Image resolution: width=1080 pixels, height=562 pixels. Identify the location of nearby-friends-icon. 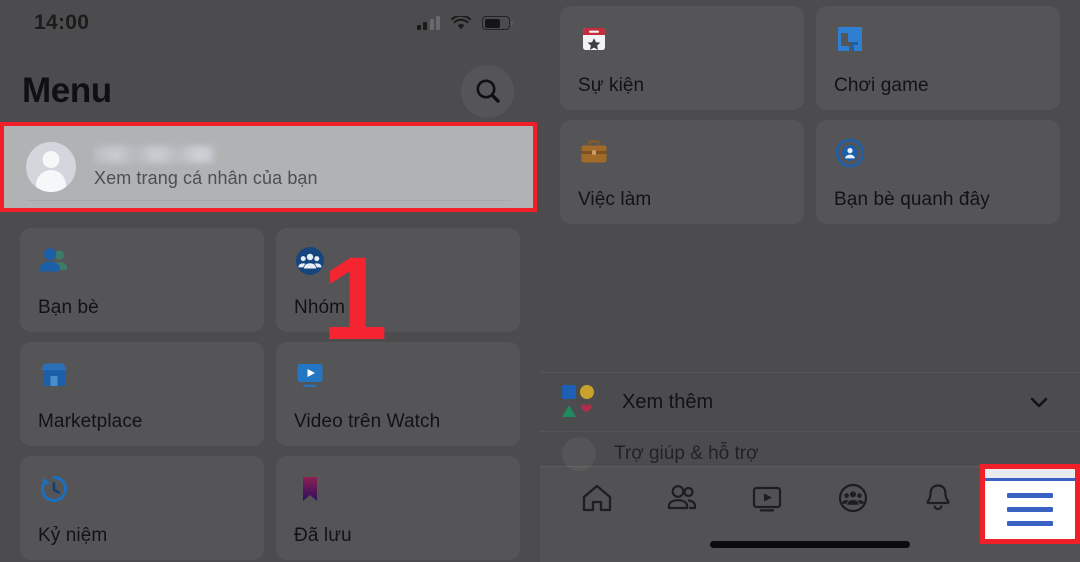
(850, 153).